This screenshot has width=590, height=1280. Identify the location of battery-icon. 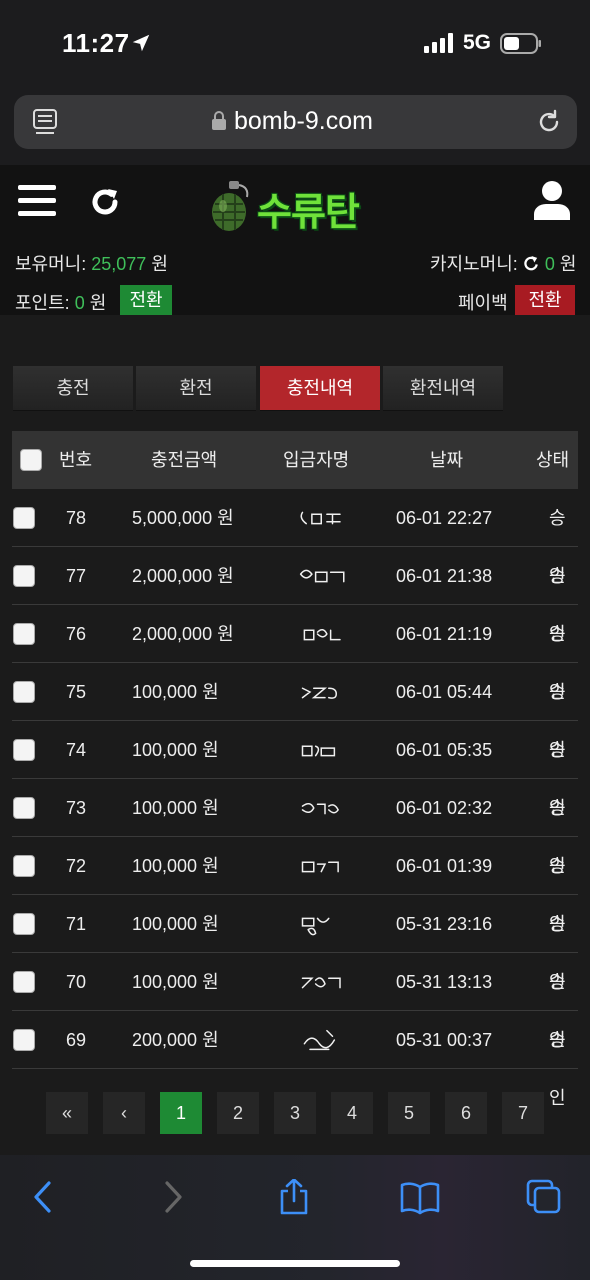
(520, 43).